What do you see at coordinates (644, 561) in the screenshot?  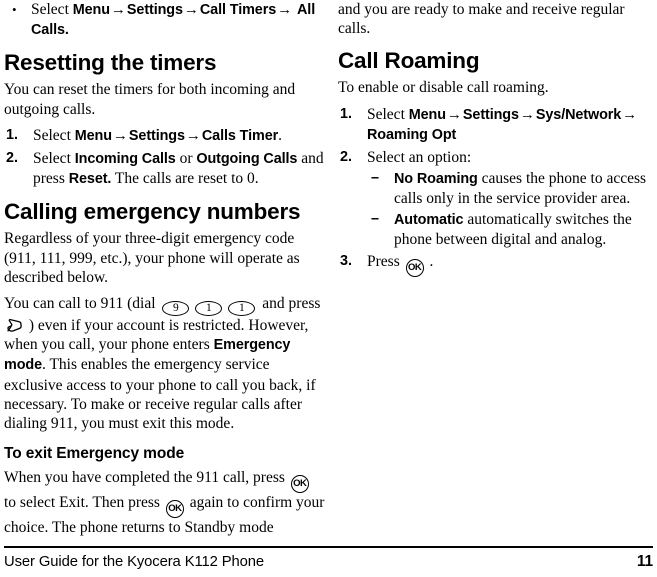 I see `page-number: 11` at bounding box center [644, 561].